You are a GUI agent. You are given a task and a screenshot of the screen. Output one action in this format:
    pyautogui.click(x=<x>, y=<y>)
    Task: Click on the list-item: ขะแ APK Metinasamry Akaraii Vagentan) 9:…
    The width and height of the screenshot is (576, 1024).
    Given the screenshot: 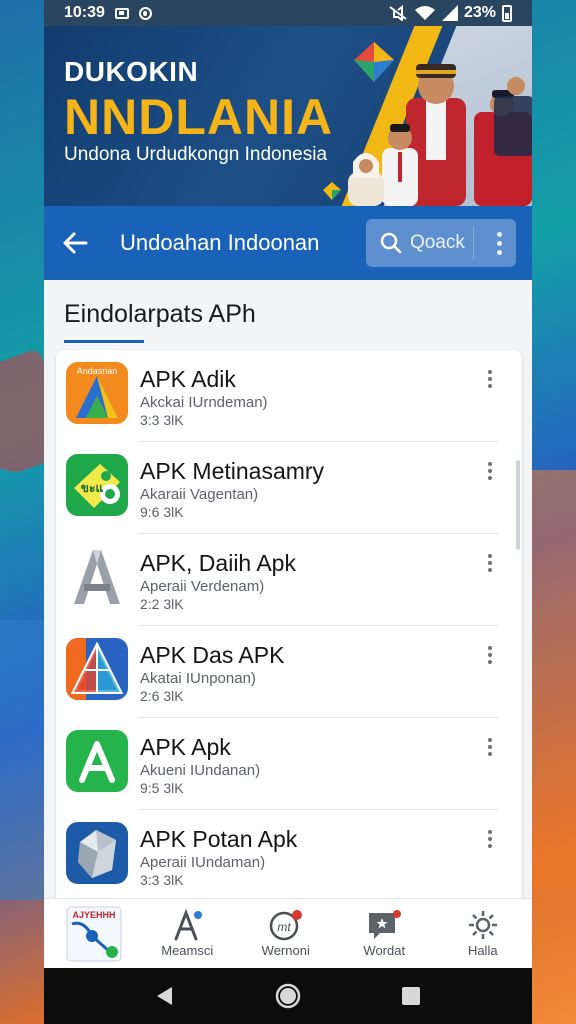 What is the action you would take?
    pyautogui.click(x=289, y=488)
    